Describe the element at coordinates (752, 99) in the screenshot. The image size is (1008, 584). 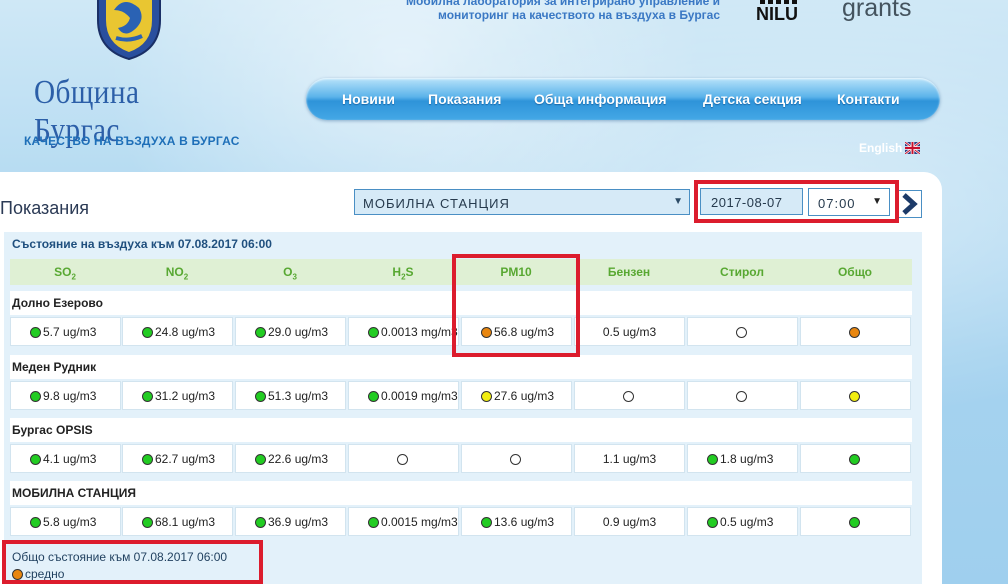
I see `nav-item-kids-section: Детска секция` at that location.